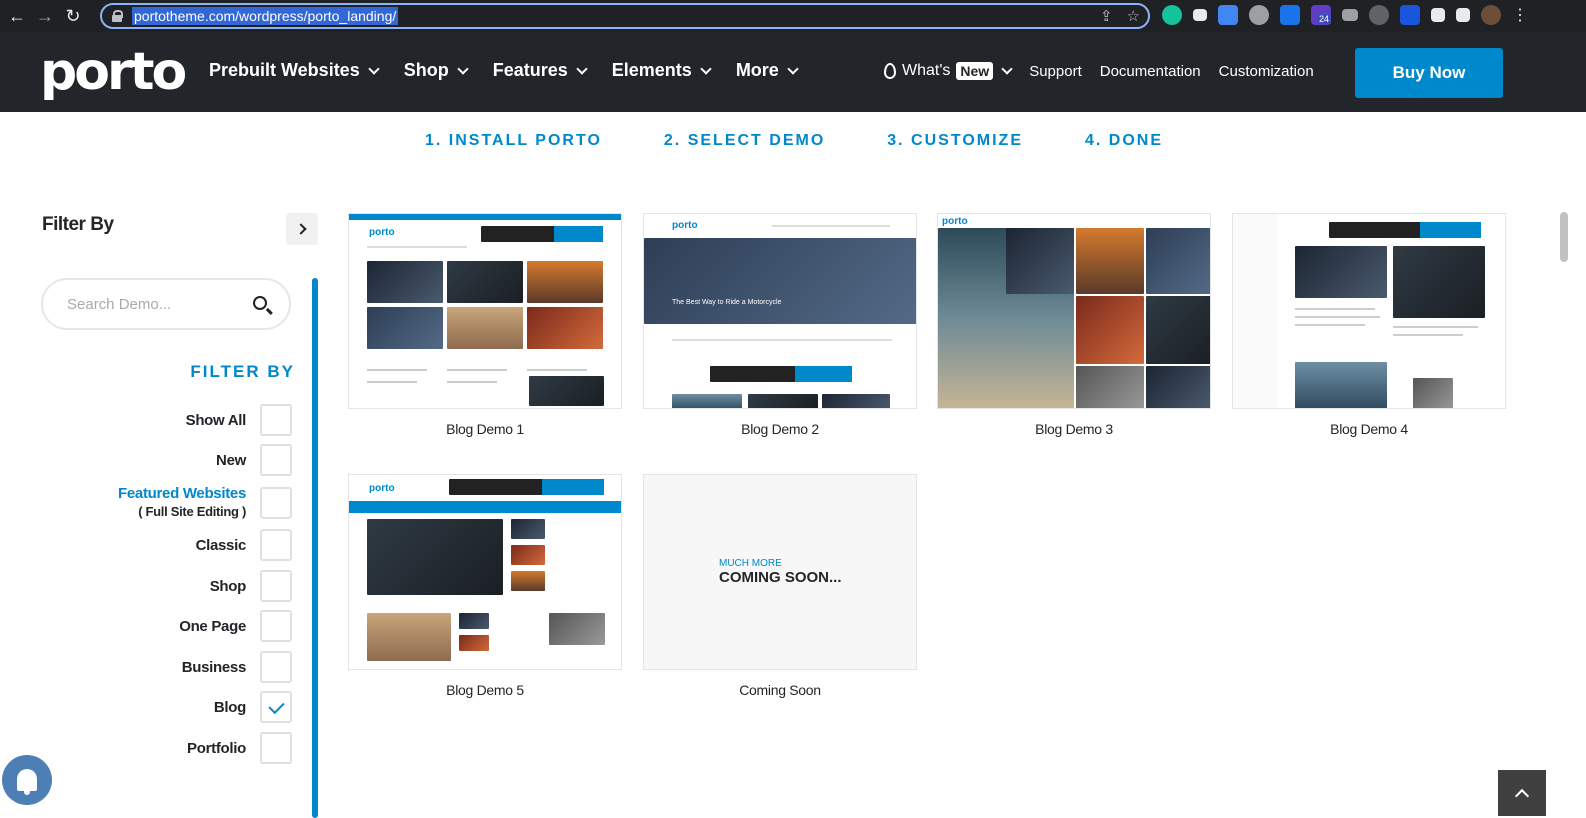 The height and width of the screenshot is (818, 1586). What do you see at coordinates (780, 311) in the screenshot?
I see `demo-thumbnail: porto The Best Way to Ride a Motorcycle` at bounding box center [780, 311].